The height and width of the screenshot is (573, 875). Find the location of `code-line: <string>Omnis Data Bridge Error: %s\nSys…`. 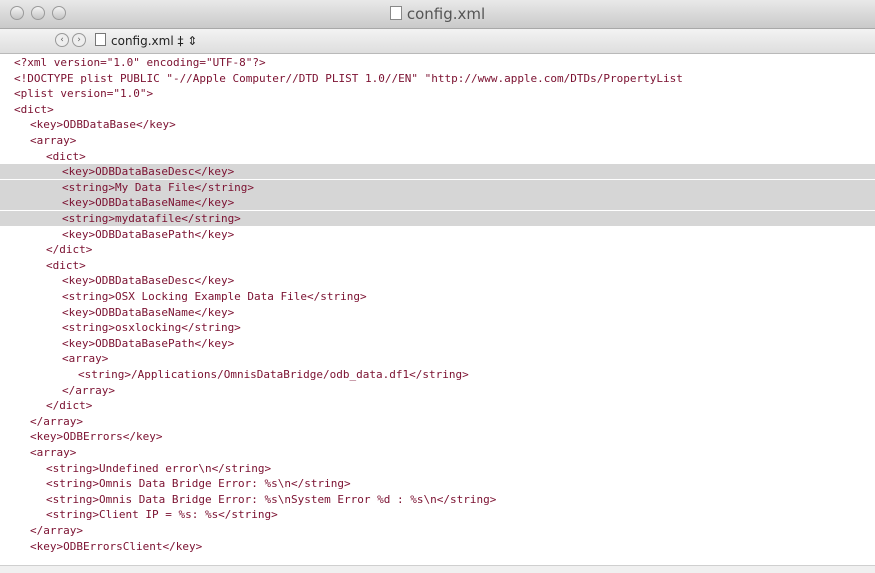

code-line: <string>Omnis Data Bridge Error: %s\nSys… is located at coordinates (271, 499).